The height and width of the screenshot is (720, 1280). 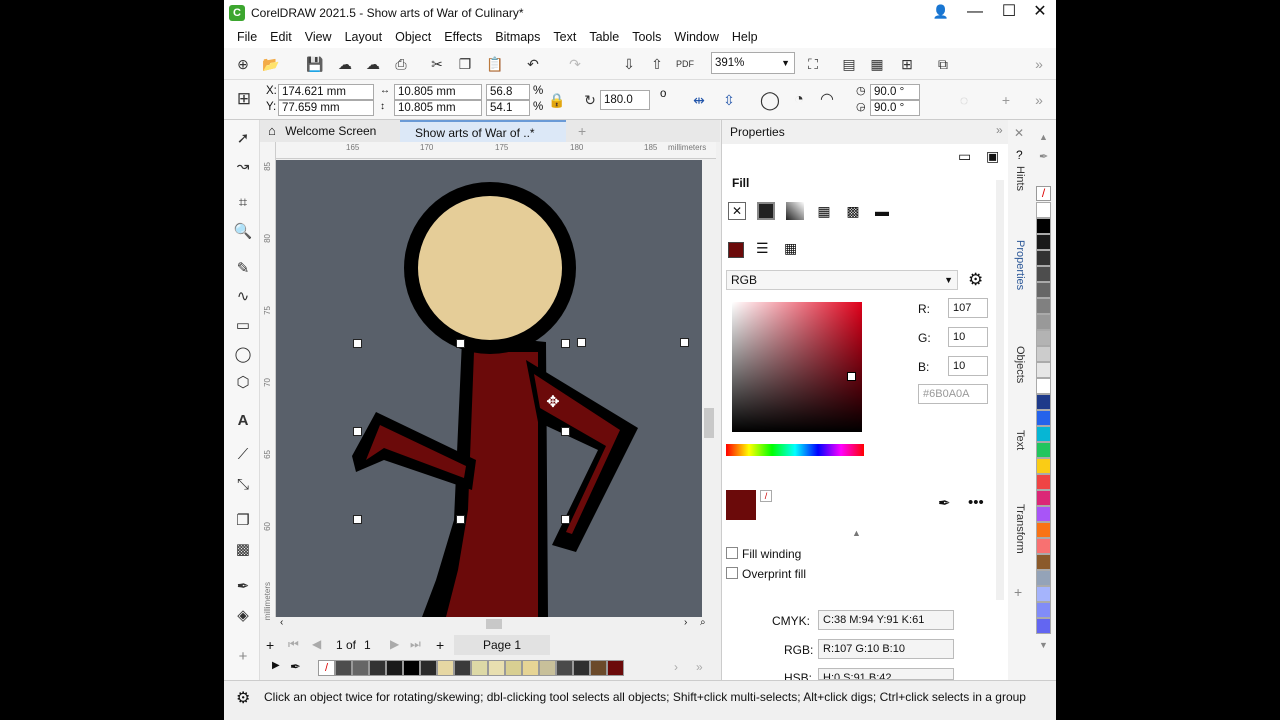 What do you see at coordinates (882, 211) in the screenshot?
I see `postscript-fill-icon: ▬` at bounding box center [882, 211].